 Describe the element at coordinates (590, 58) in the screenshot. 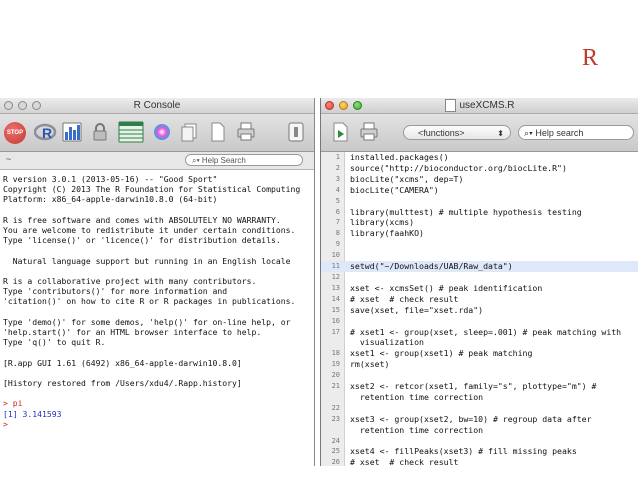

I see `slide-title: R` at that location.